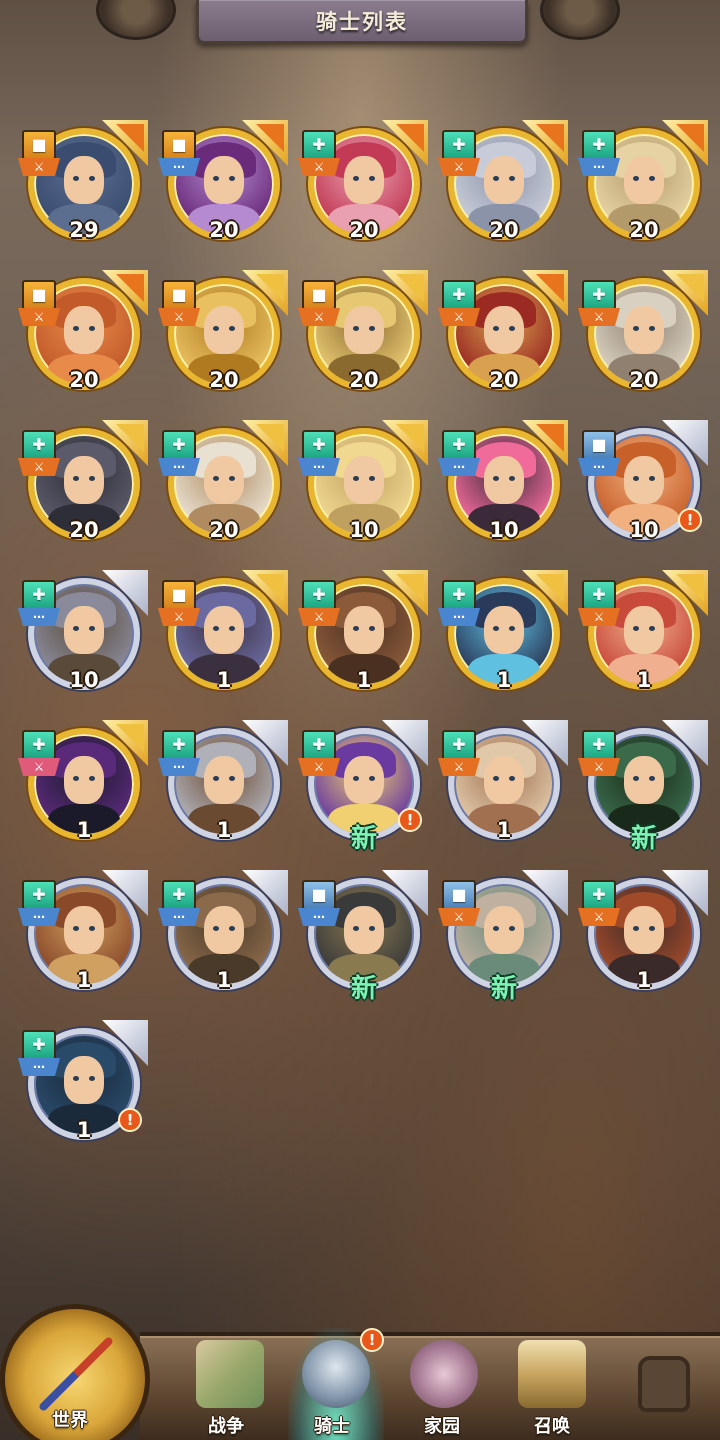  What do you see at coordinates (503, 937) in the screenshot?
I see `knight-card: ■ ⚔ 新` at bounding box center [503, 937].